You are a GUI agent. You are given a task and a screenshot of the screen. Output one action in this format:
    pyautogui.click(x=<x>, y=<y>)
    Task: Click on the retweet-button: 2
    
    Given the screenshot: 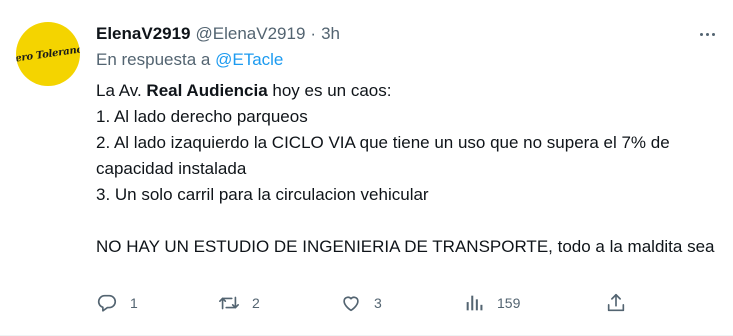 What is the action you would take?
    pyautogui.click(x=239, y=303)
    